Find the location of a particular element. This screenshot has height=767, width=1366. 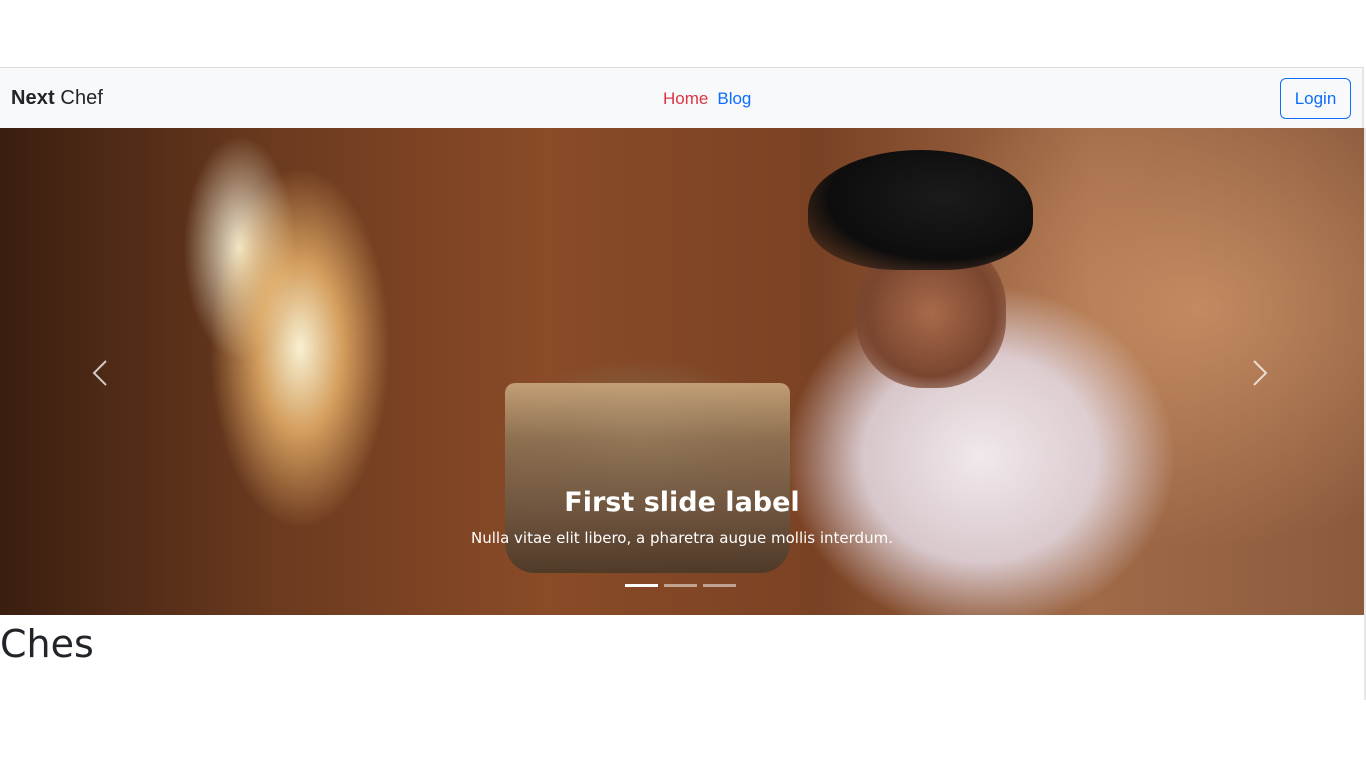

top-blank-area is located at coordinates (683, 33).